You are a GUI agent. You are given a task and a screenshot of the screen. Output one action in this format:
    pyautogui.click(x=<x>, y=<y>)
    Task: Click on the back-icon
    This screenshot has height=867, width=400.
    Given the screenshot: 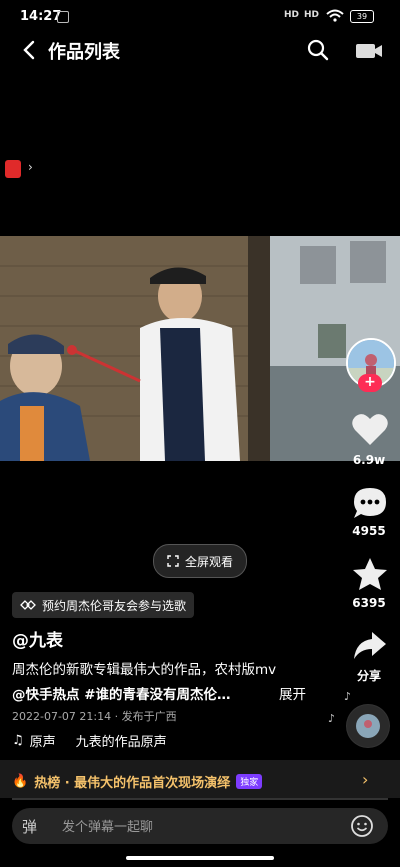 What is the action you would take?
    pyautogui.click(x=30, y=50)
    